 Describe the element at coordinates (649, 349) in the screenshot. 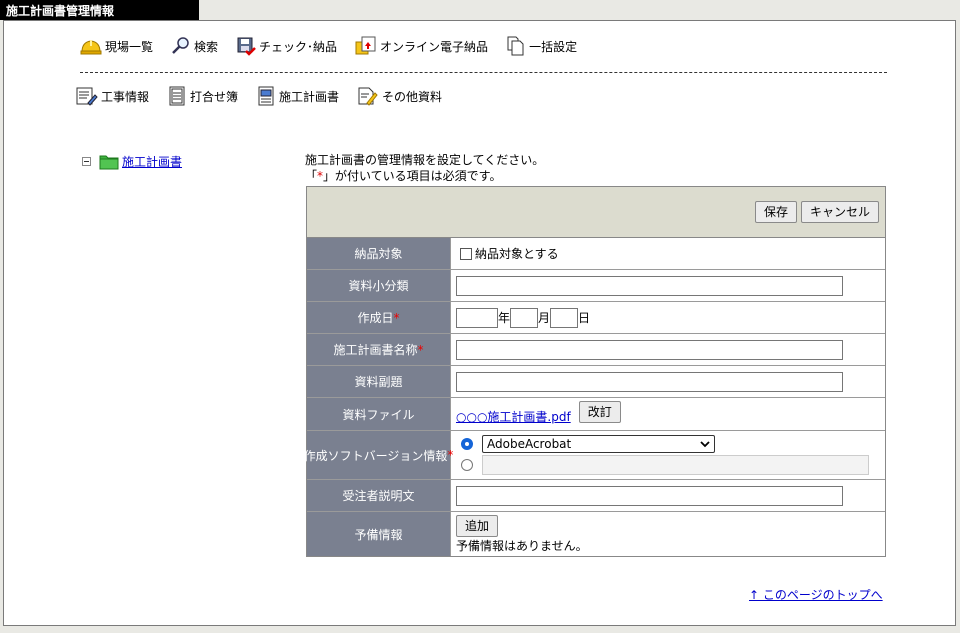

I see `plan-name-input` at that location.